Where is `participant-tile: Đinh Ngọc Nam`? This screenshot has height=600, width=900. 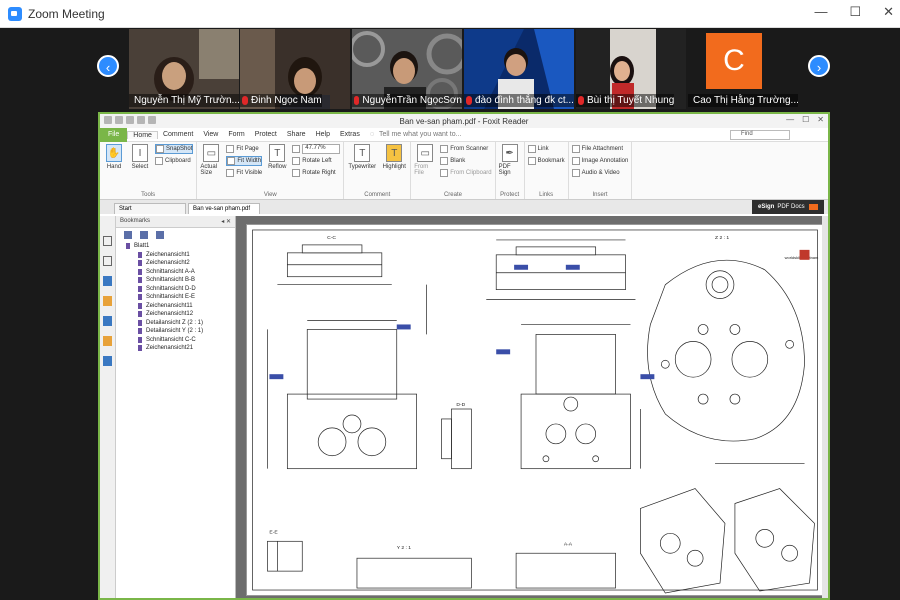
participant-tile: Đinh Ngọc Nam is located at coordinates (295, 69).